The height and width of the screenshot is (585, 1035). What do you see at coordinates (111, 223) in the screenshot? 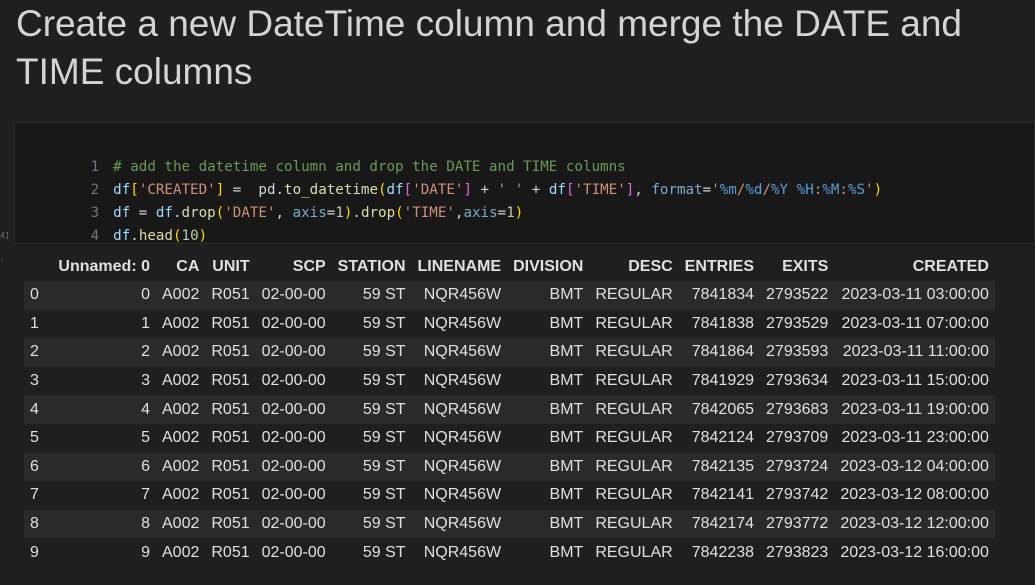
I see `code-line-4: 4 df.head(10)` at bounding box center [111, 223].